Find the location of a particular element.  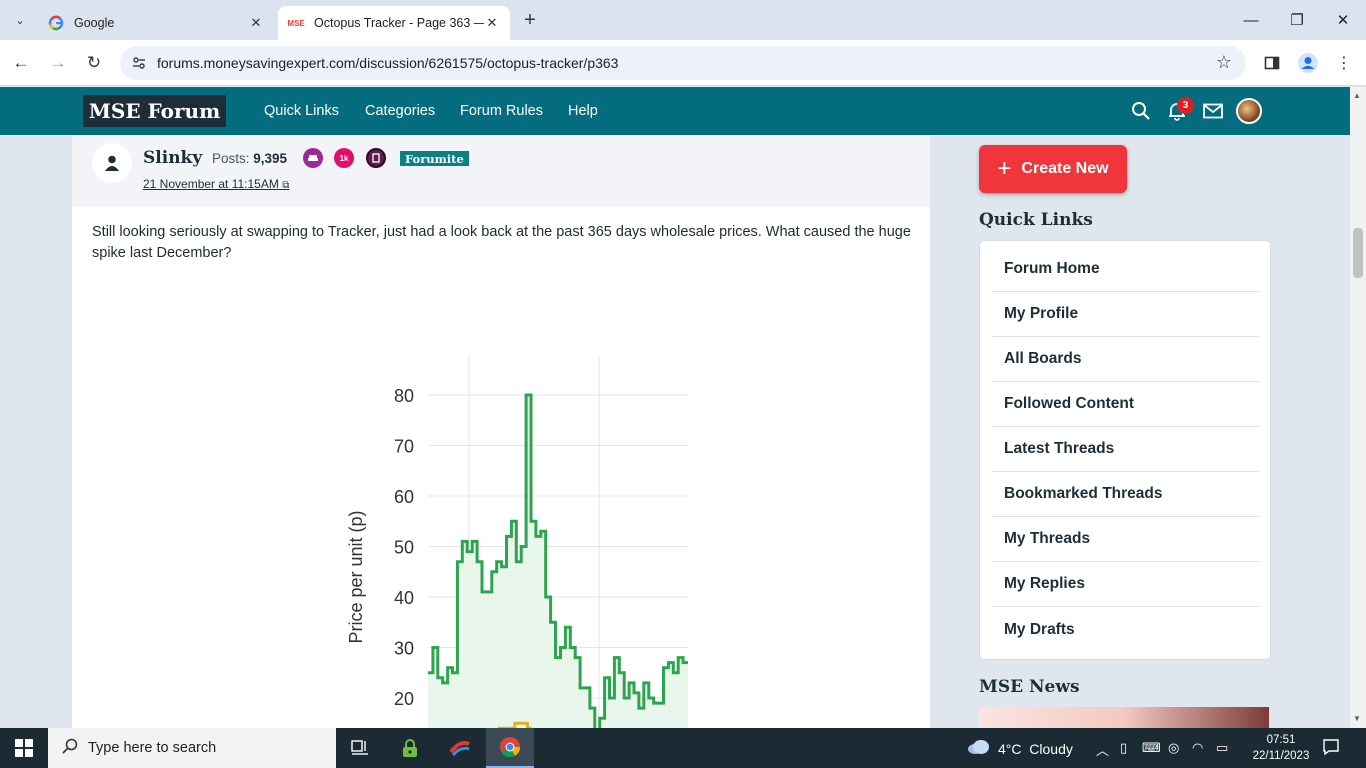

taskbar-clock: 07:51 22/11/2023 is located at coordinates (1281, 748).